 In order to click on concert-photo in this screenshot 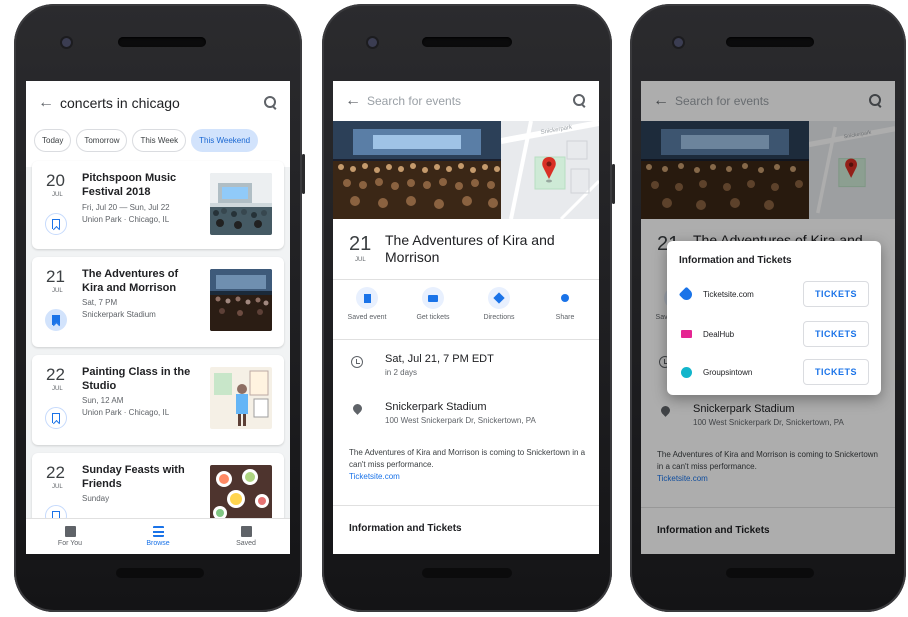, I will do `click(417, 170)`.